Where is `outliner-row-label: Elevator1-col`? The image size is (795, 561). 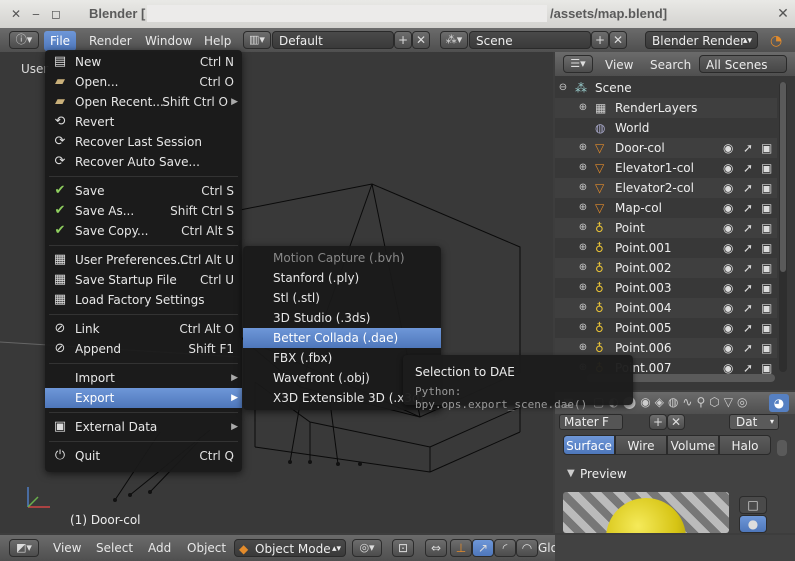 outliner-row-label: Elevator1-col is located at coordinates (654, 168).